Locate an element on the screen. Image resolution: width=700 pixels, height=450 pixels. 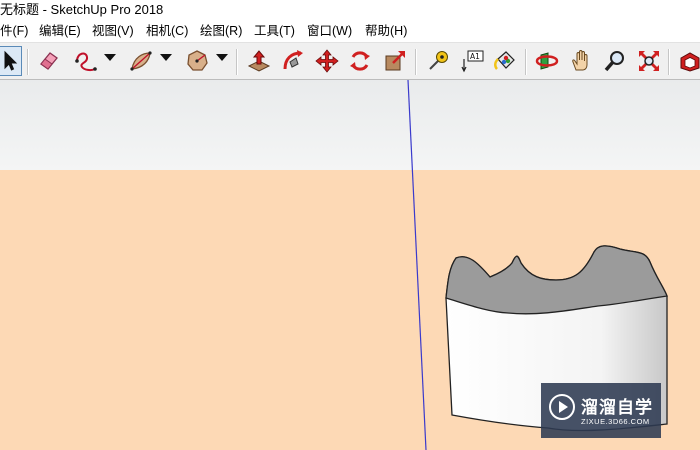
follow-me-icon is located at coordinates (293, 60).